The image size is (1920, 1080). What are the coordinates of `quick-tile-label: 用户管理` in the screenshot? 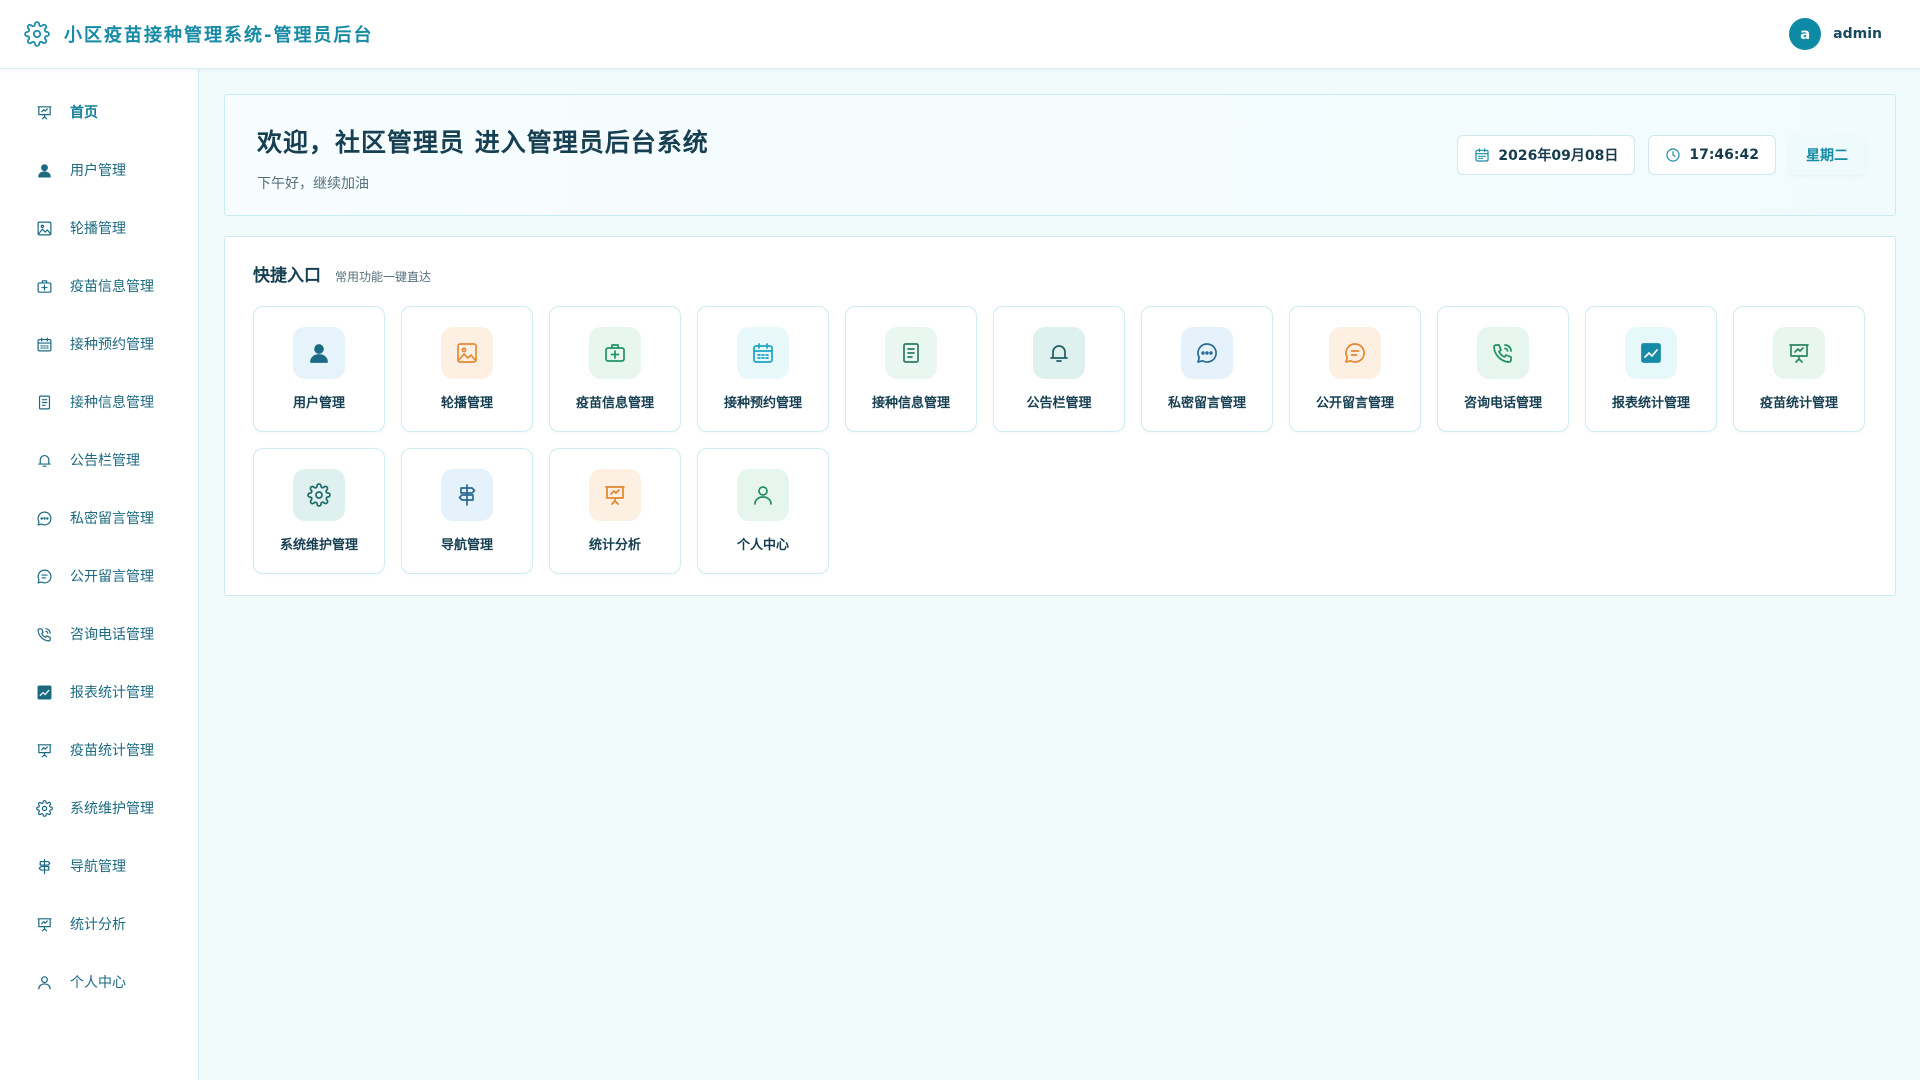 It's located at (318, 403).